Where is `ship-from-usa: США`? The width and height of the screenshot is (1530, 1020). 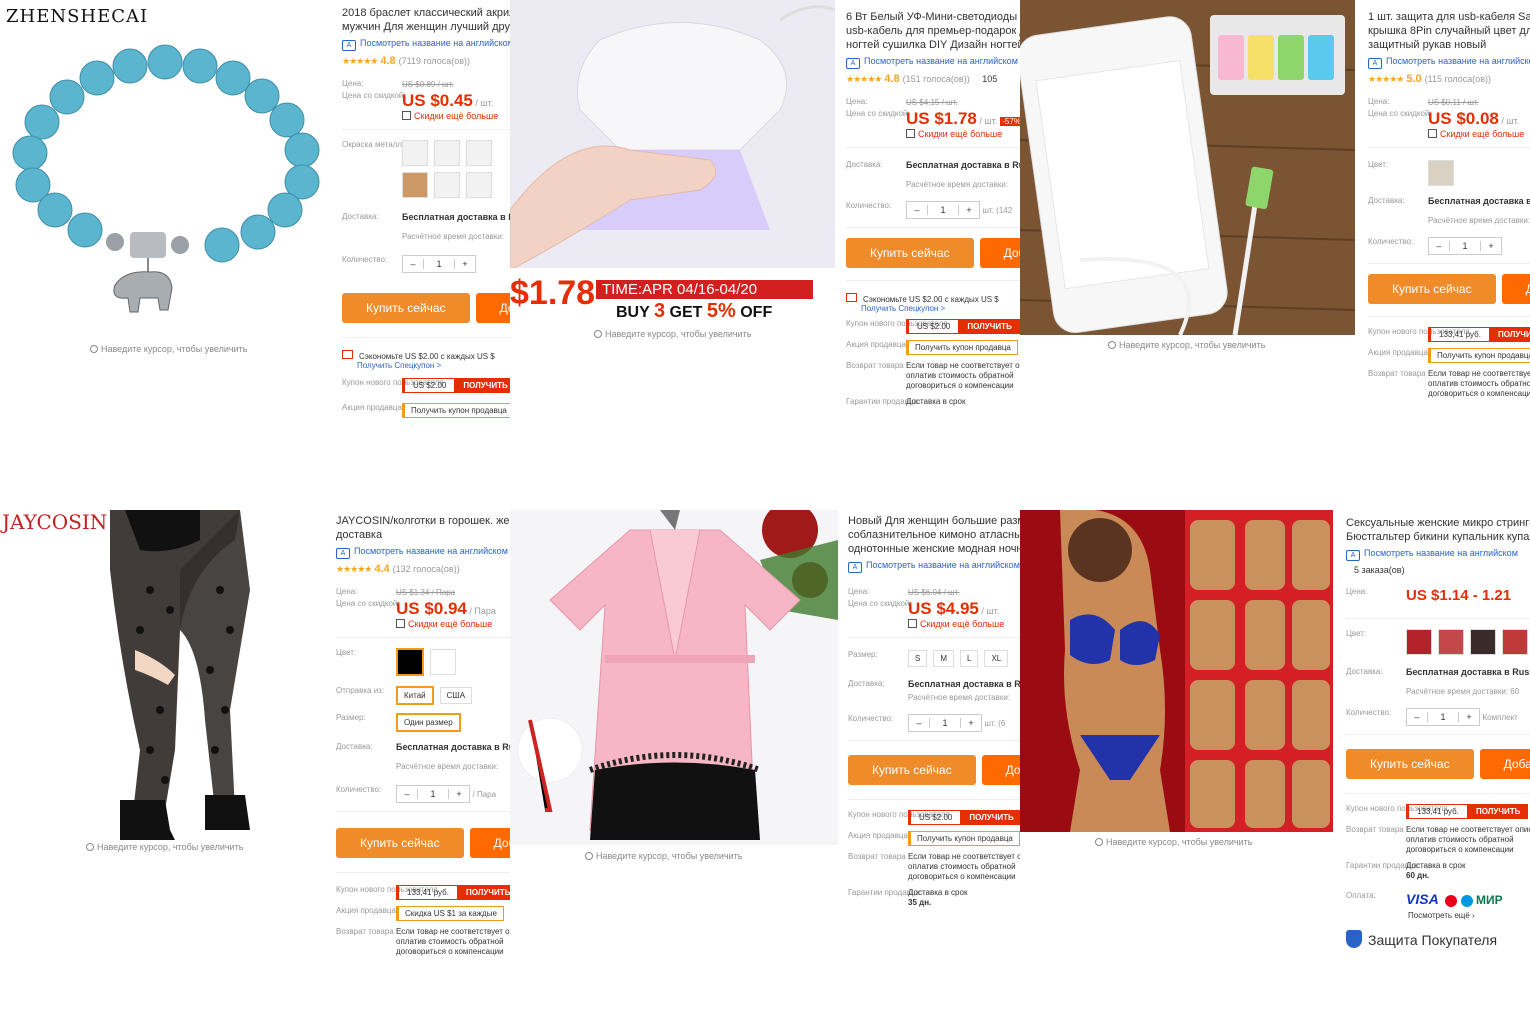
ship-from-usa: США is located at coordinates (456, 695).